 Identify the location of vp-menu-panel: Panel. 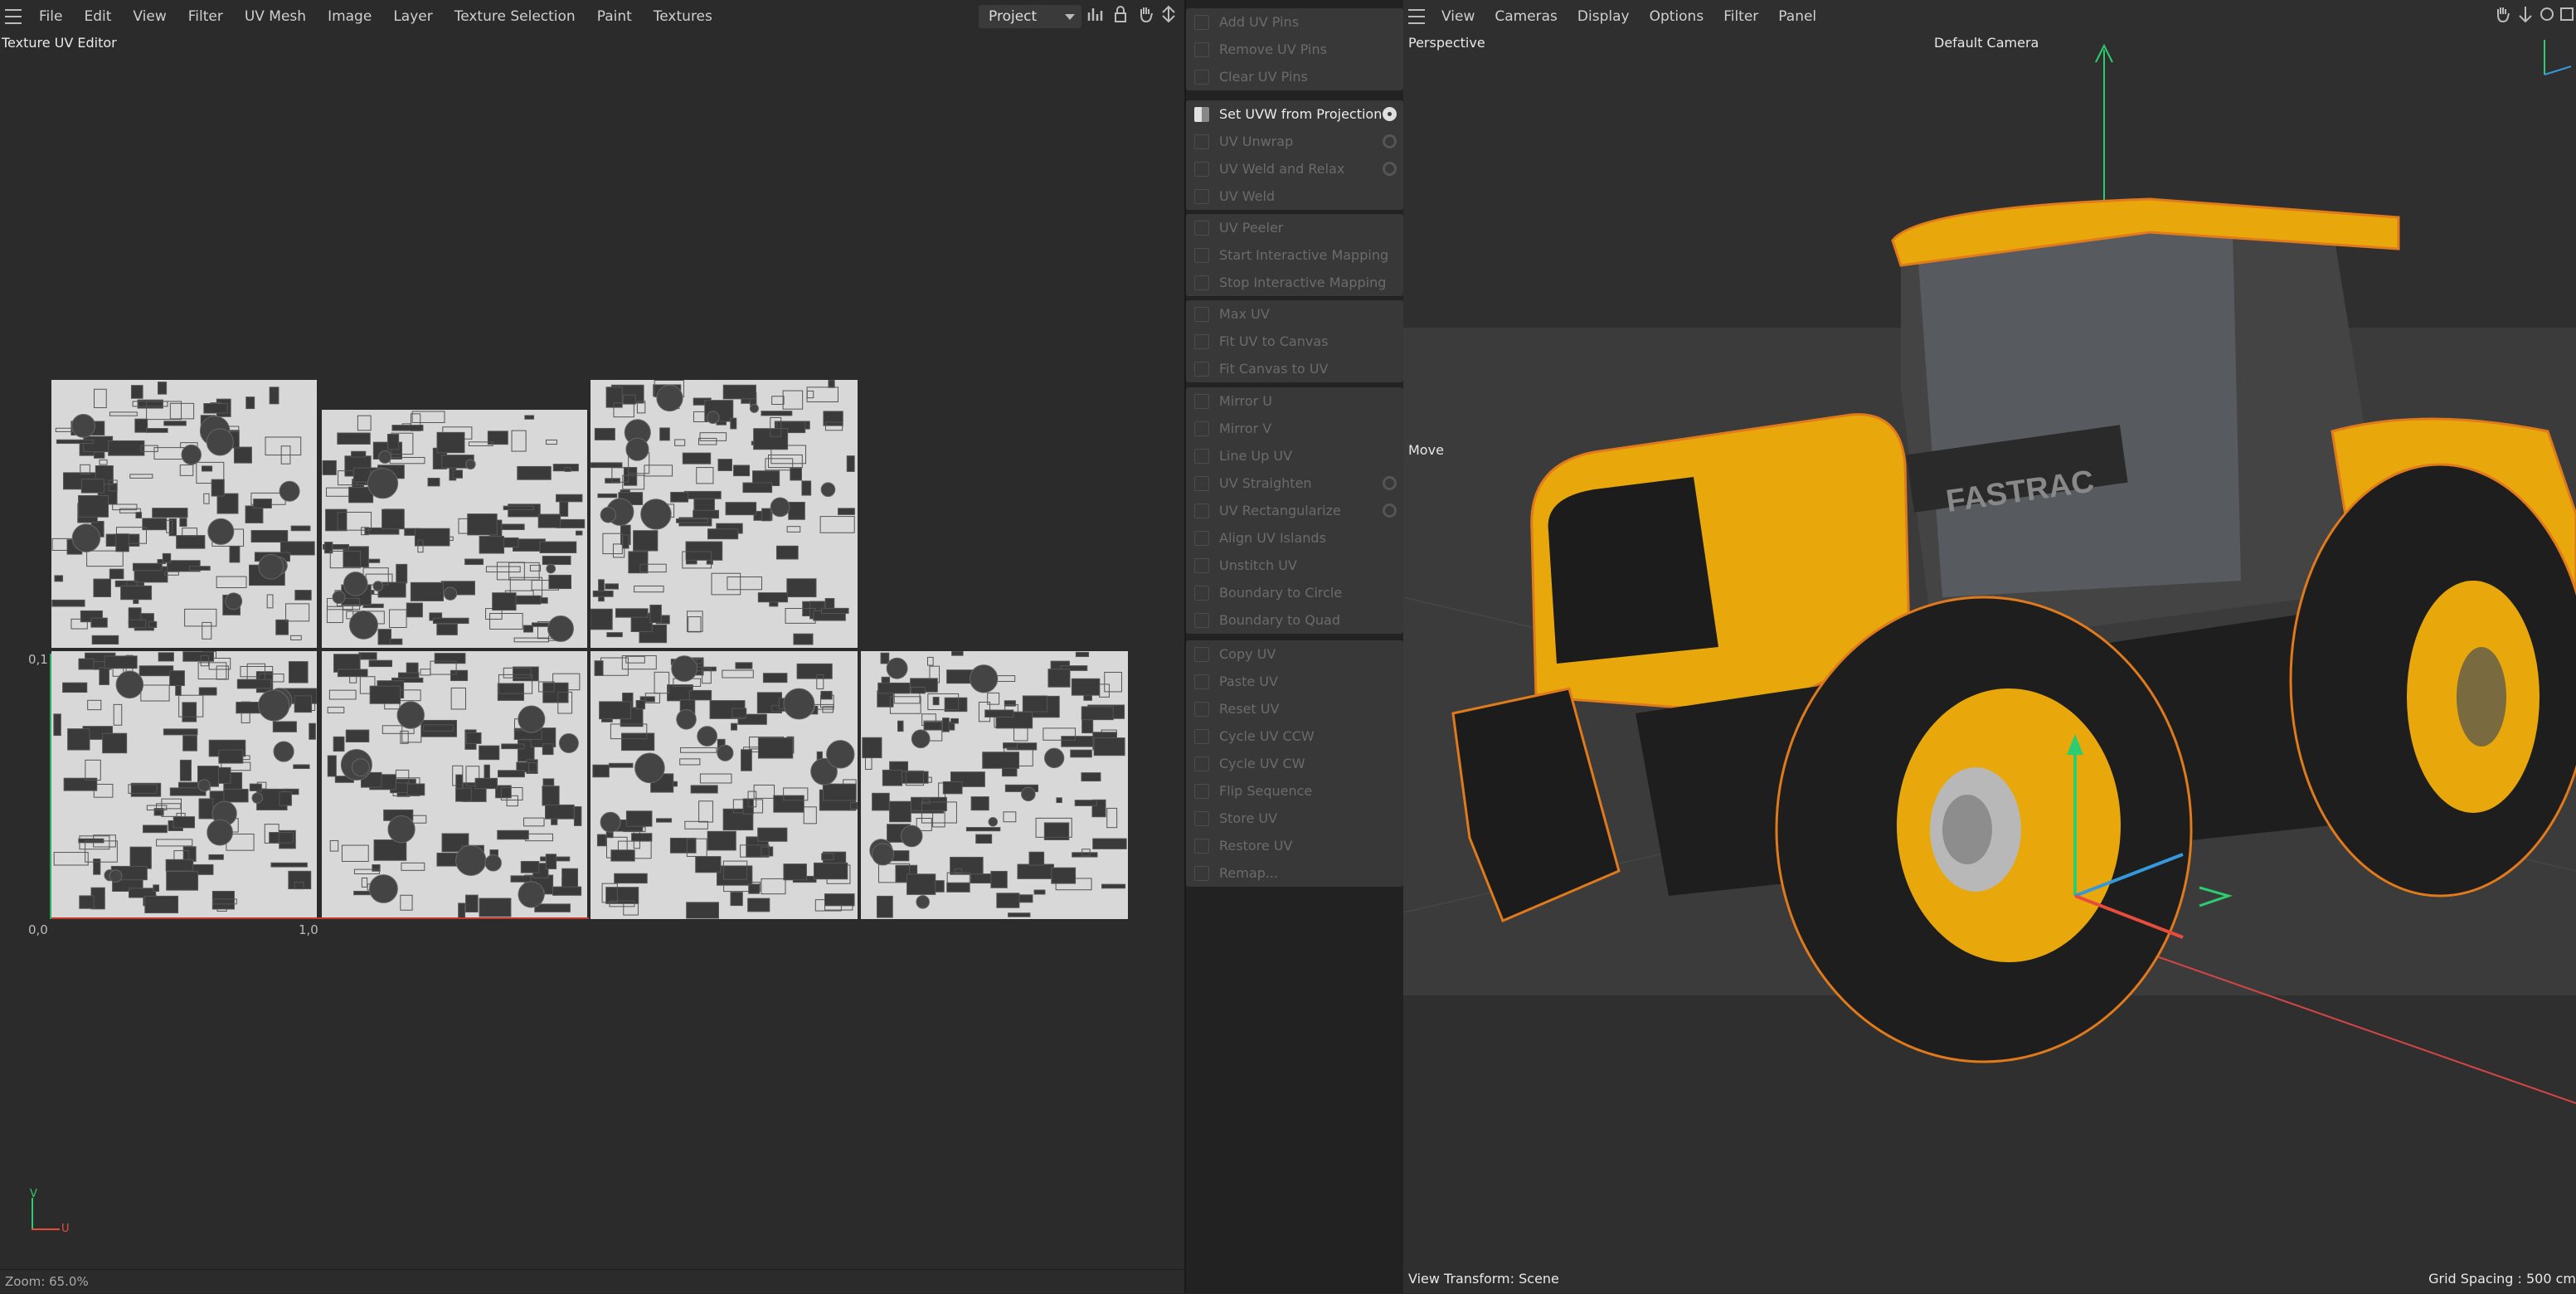
(1797, 16).